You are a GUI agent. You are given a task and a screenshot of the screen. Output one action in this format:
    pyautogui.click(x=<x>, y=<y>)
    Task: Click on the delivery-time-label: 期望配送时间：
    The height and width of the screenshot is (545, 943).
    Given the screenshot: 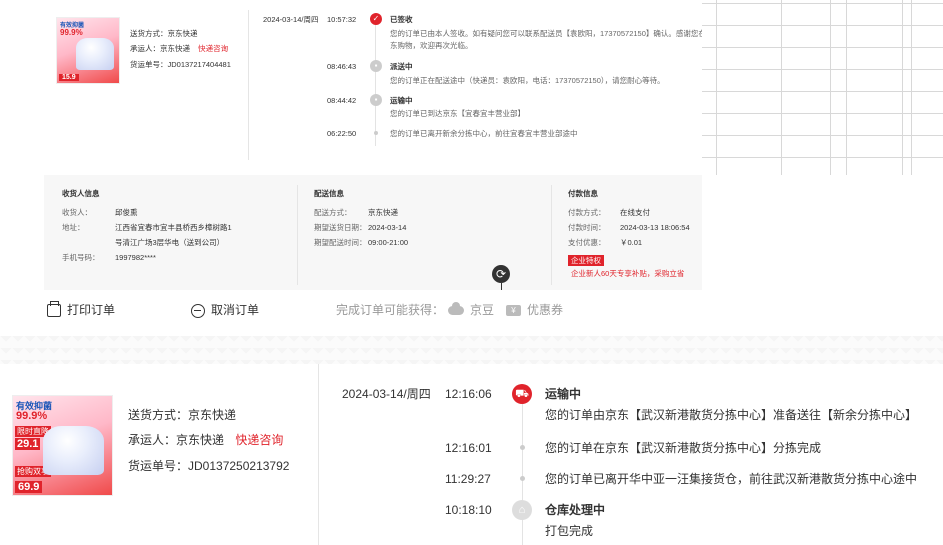 What is the action you would take?
    pyautogui.click(x=340, y=242)
    